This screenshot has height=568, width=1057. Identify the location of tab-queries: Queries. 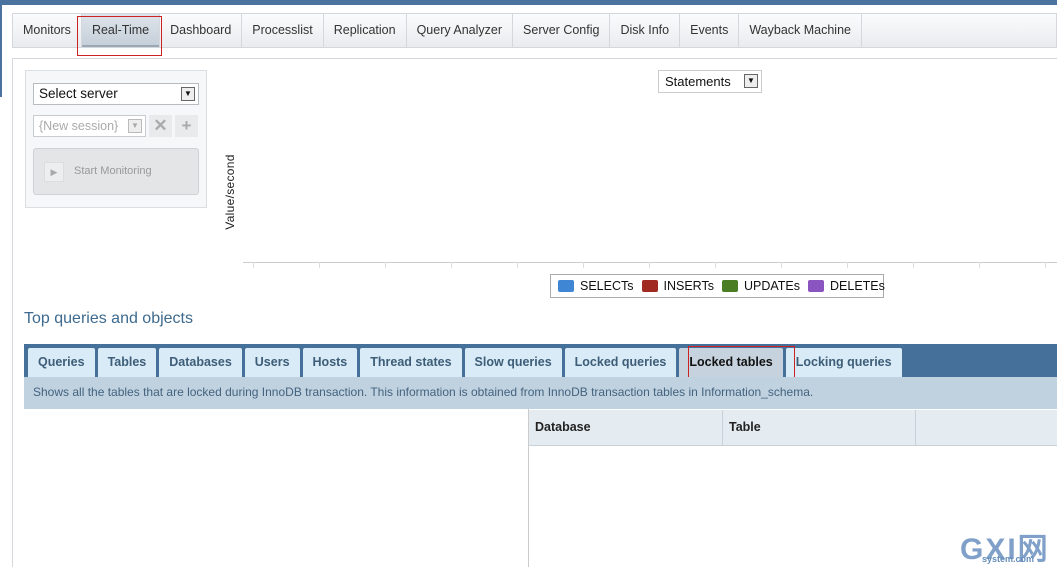
(61, 362).